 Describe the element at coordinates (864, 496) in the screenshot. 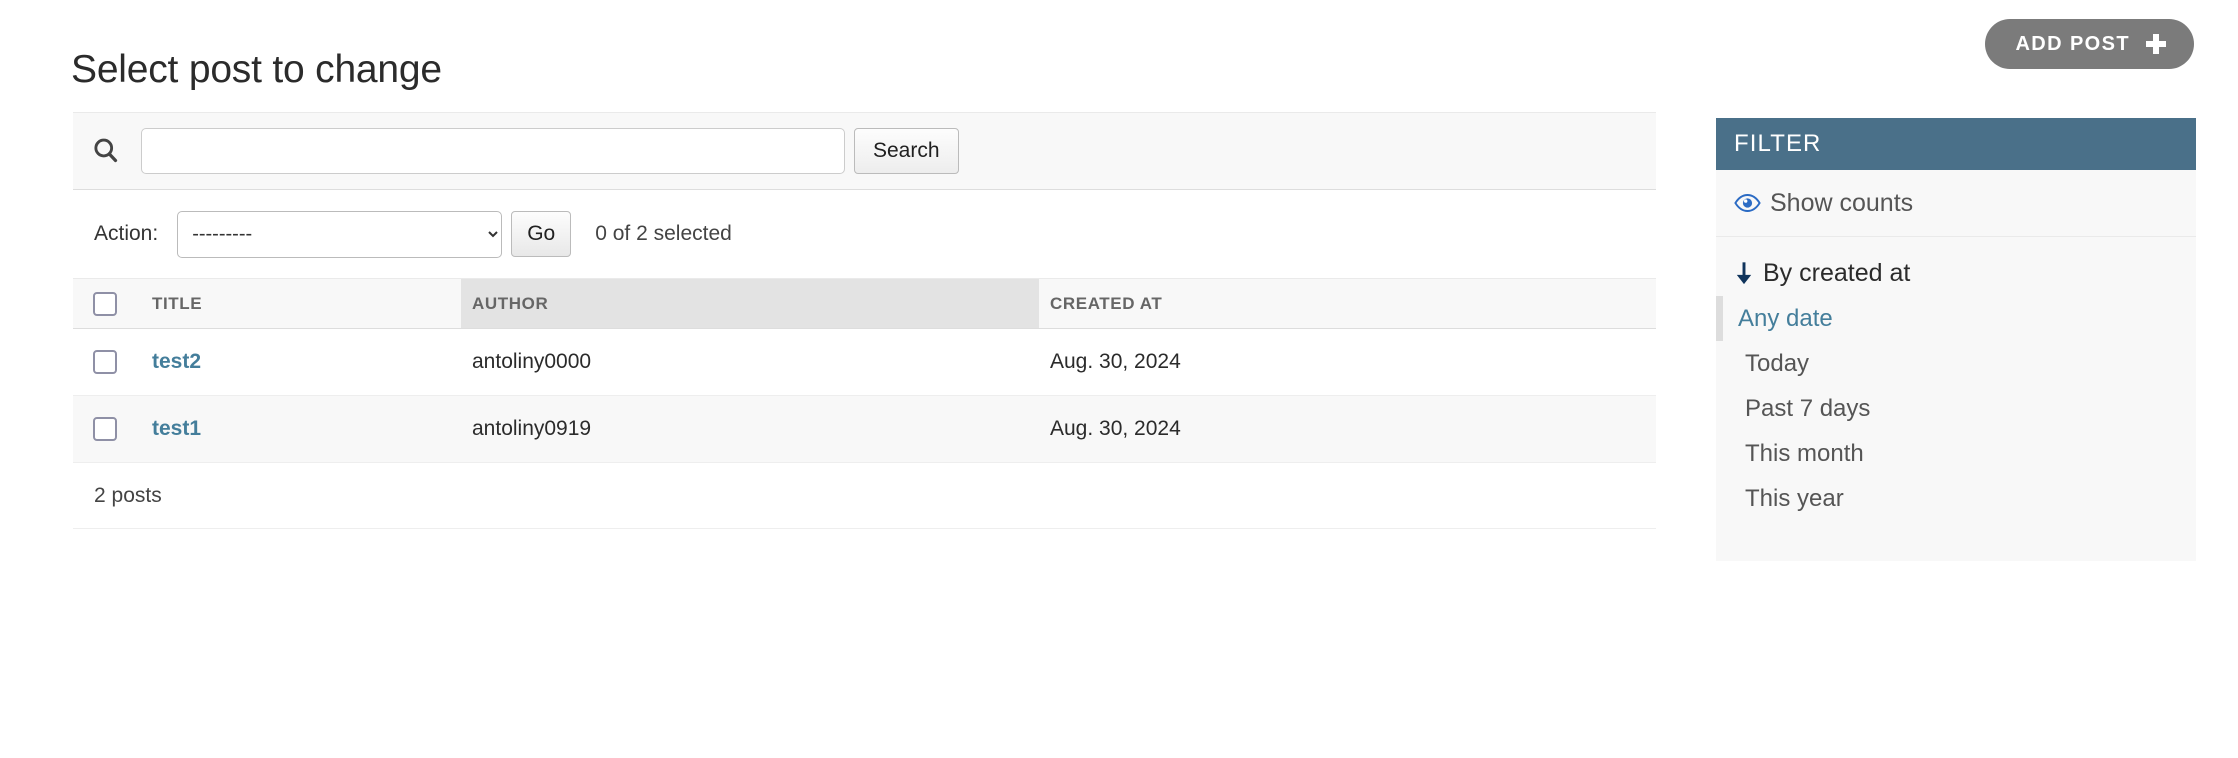

I see `results-count: 2 posts` at that location.